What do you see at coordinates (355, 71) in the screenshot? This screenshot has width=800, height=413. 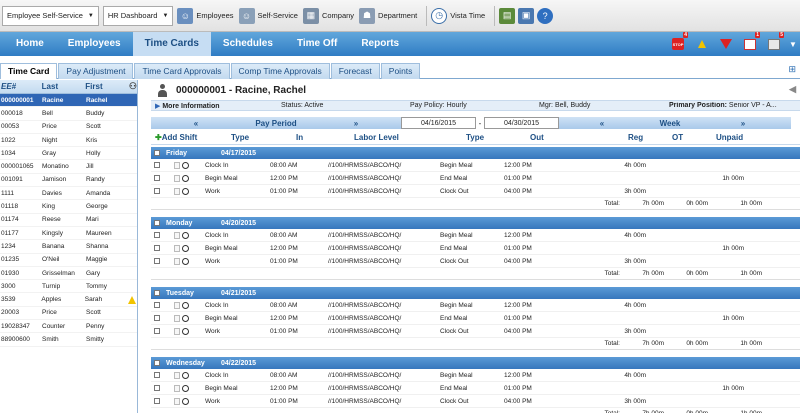 I see `tab-forecast: Forecast` at bounding box center [355, 71].